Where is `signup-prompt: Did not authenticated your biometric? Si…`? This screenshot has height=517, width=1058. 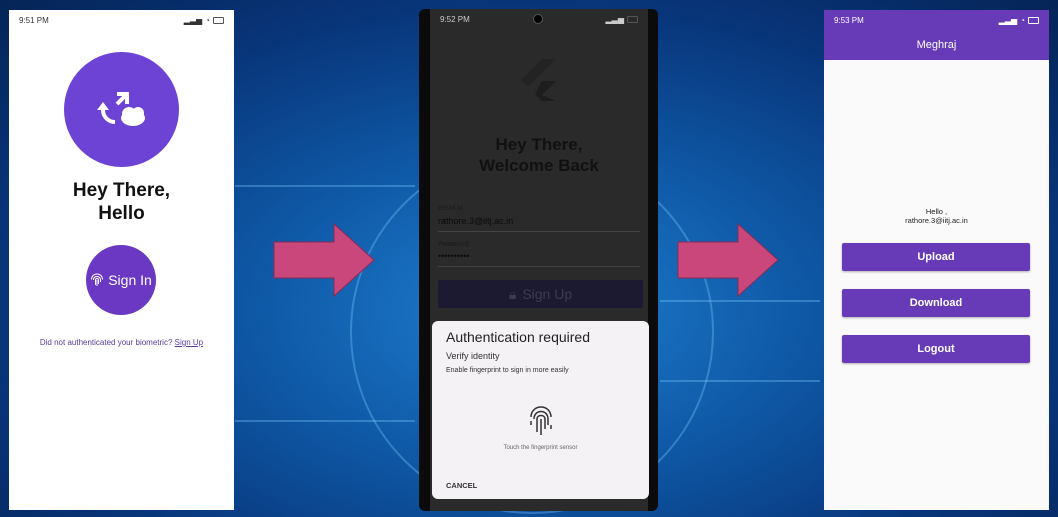 signup-prompt: Did not authenticated your biometric? Si… is located at coordinates (121, 342).